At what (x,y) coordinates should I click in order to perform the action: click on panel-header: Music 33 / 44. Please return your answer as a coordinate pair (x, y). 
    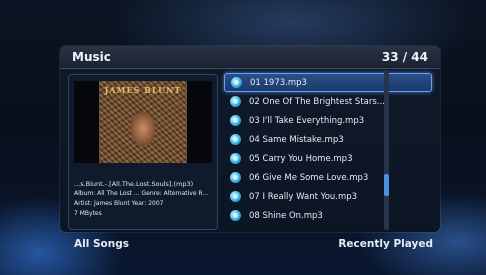
    Looking at the image, I should click on (250, 57).